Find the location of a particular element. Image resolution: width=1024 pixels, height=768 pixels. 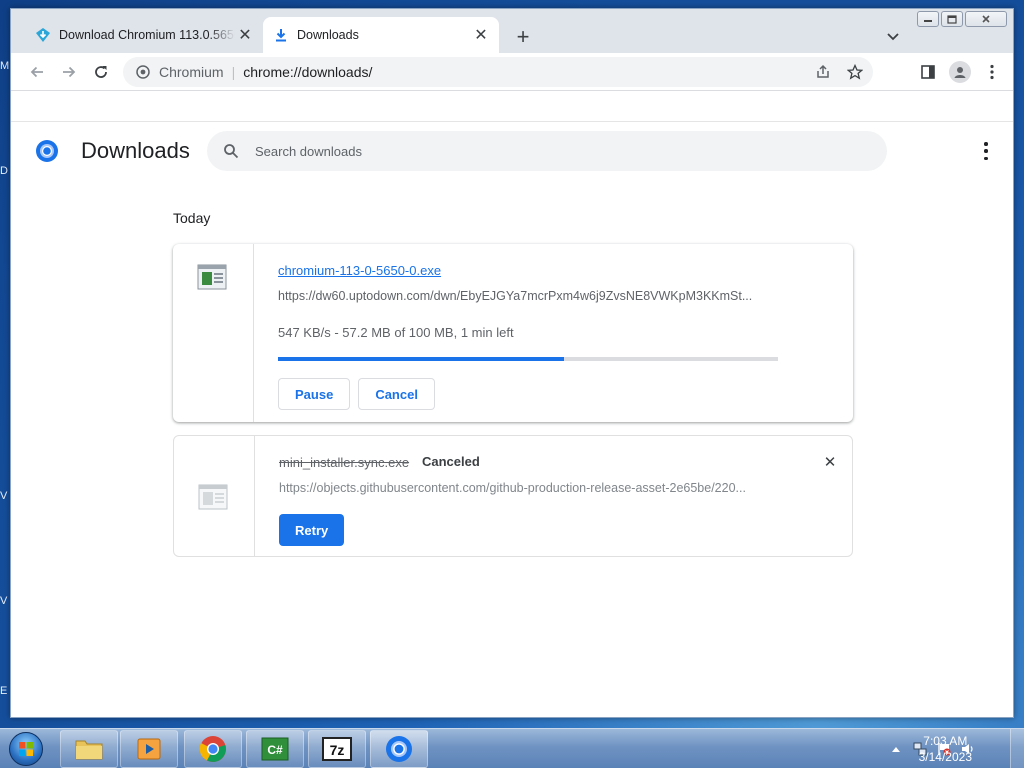

tab-title: Downloads is located at coordinates (328, 35).